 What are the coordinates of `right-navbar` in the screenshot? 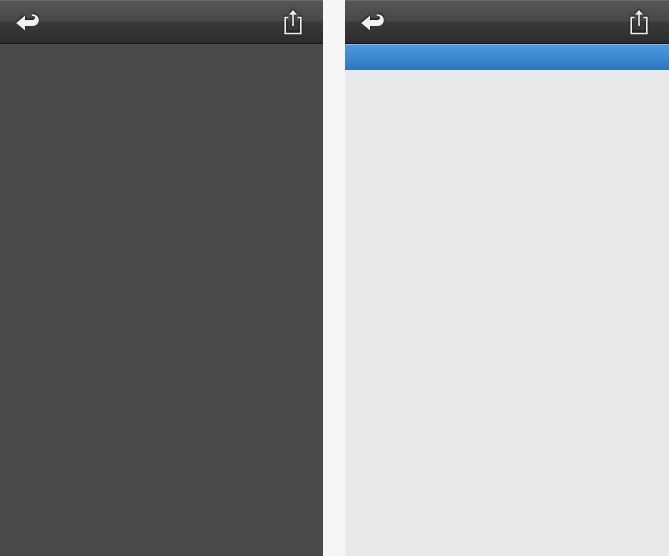 It's located at (507, 22).